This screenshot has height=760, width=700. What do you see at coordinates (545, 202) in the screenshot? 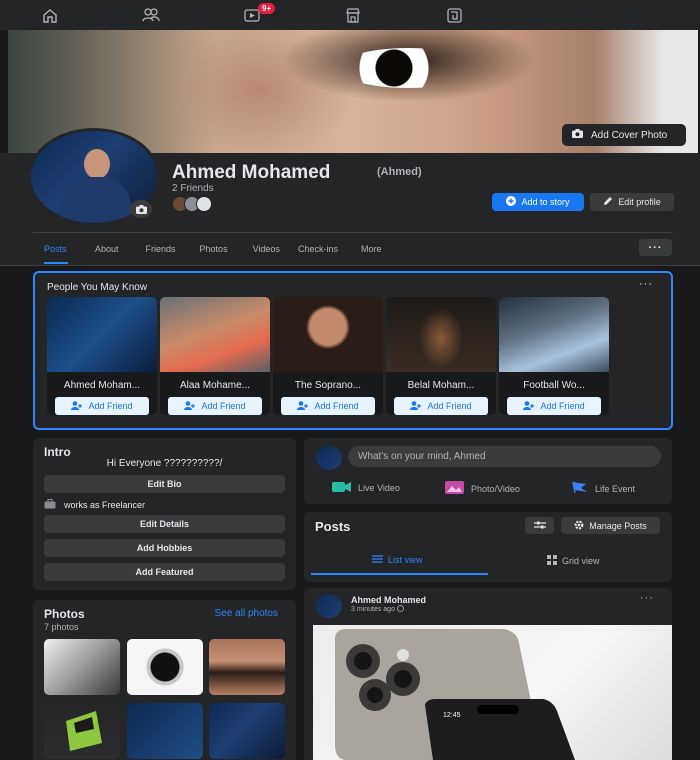
I see `add-to-story-label: Add to story` at bounding box center [545, 202].